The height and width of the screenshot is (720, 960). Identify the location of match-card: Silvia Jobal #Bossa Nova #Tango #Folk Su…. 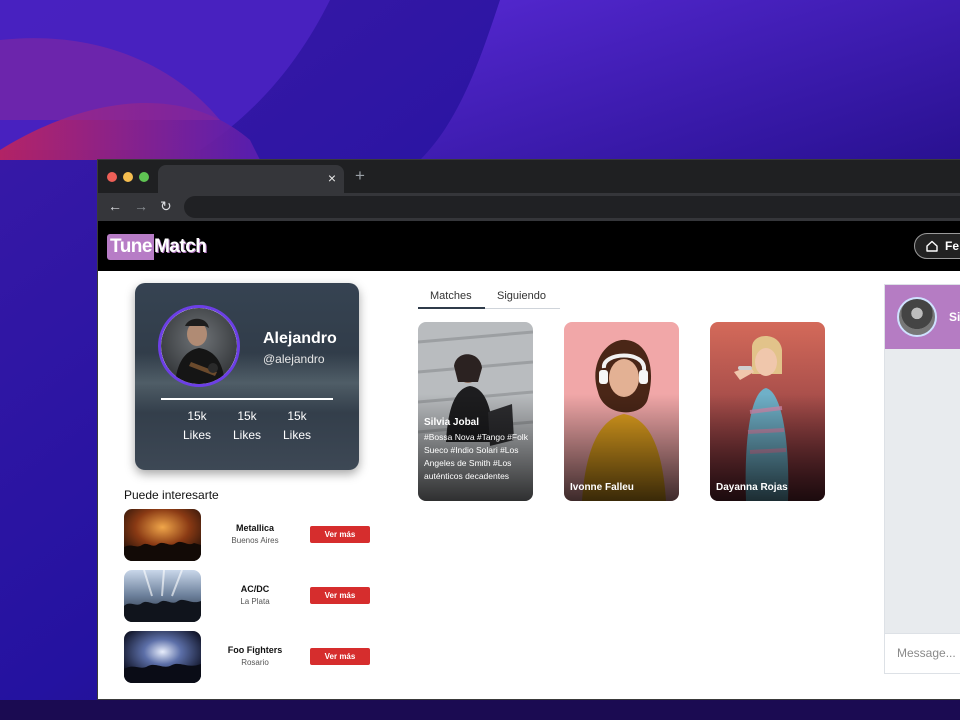
(475, 411).